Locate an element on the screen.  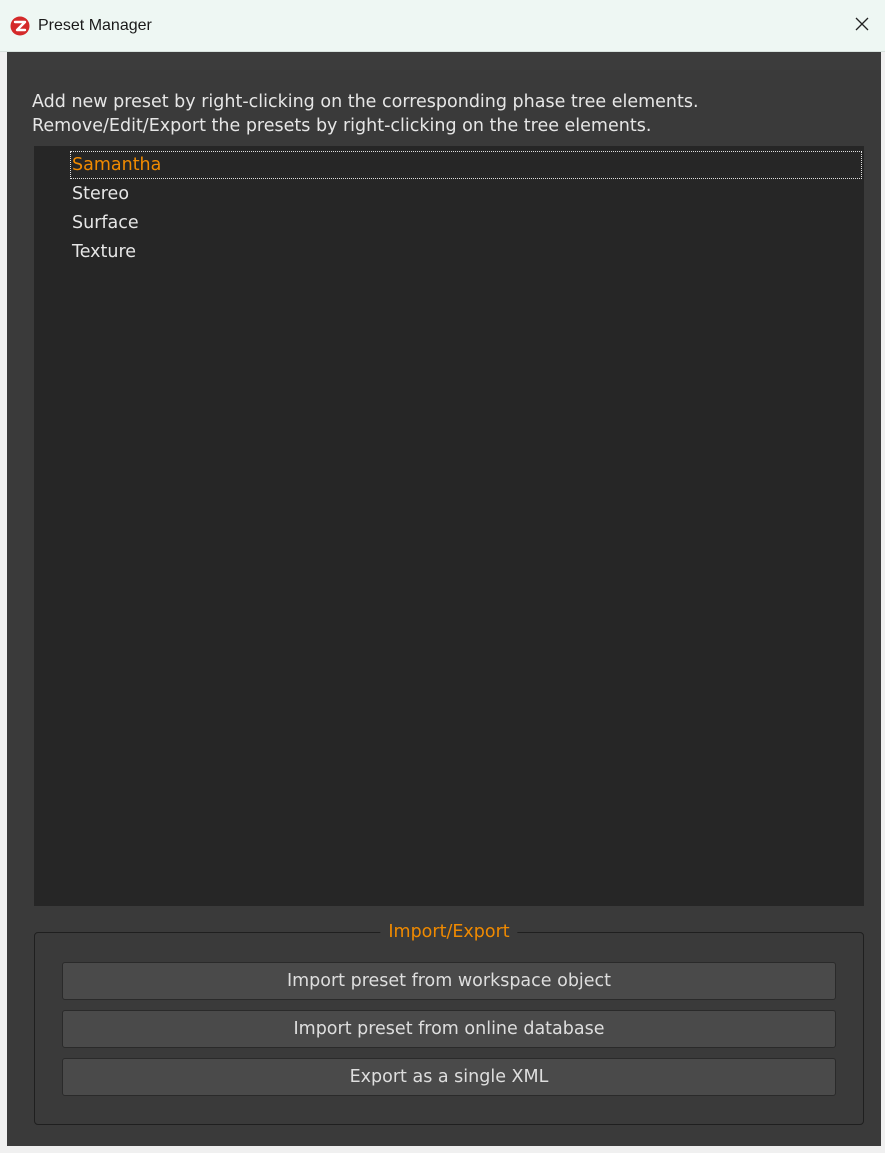
close-button is located at coordinates (862, 26).